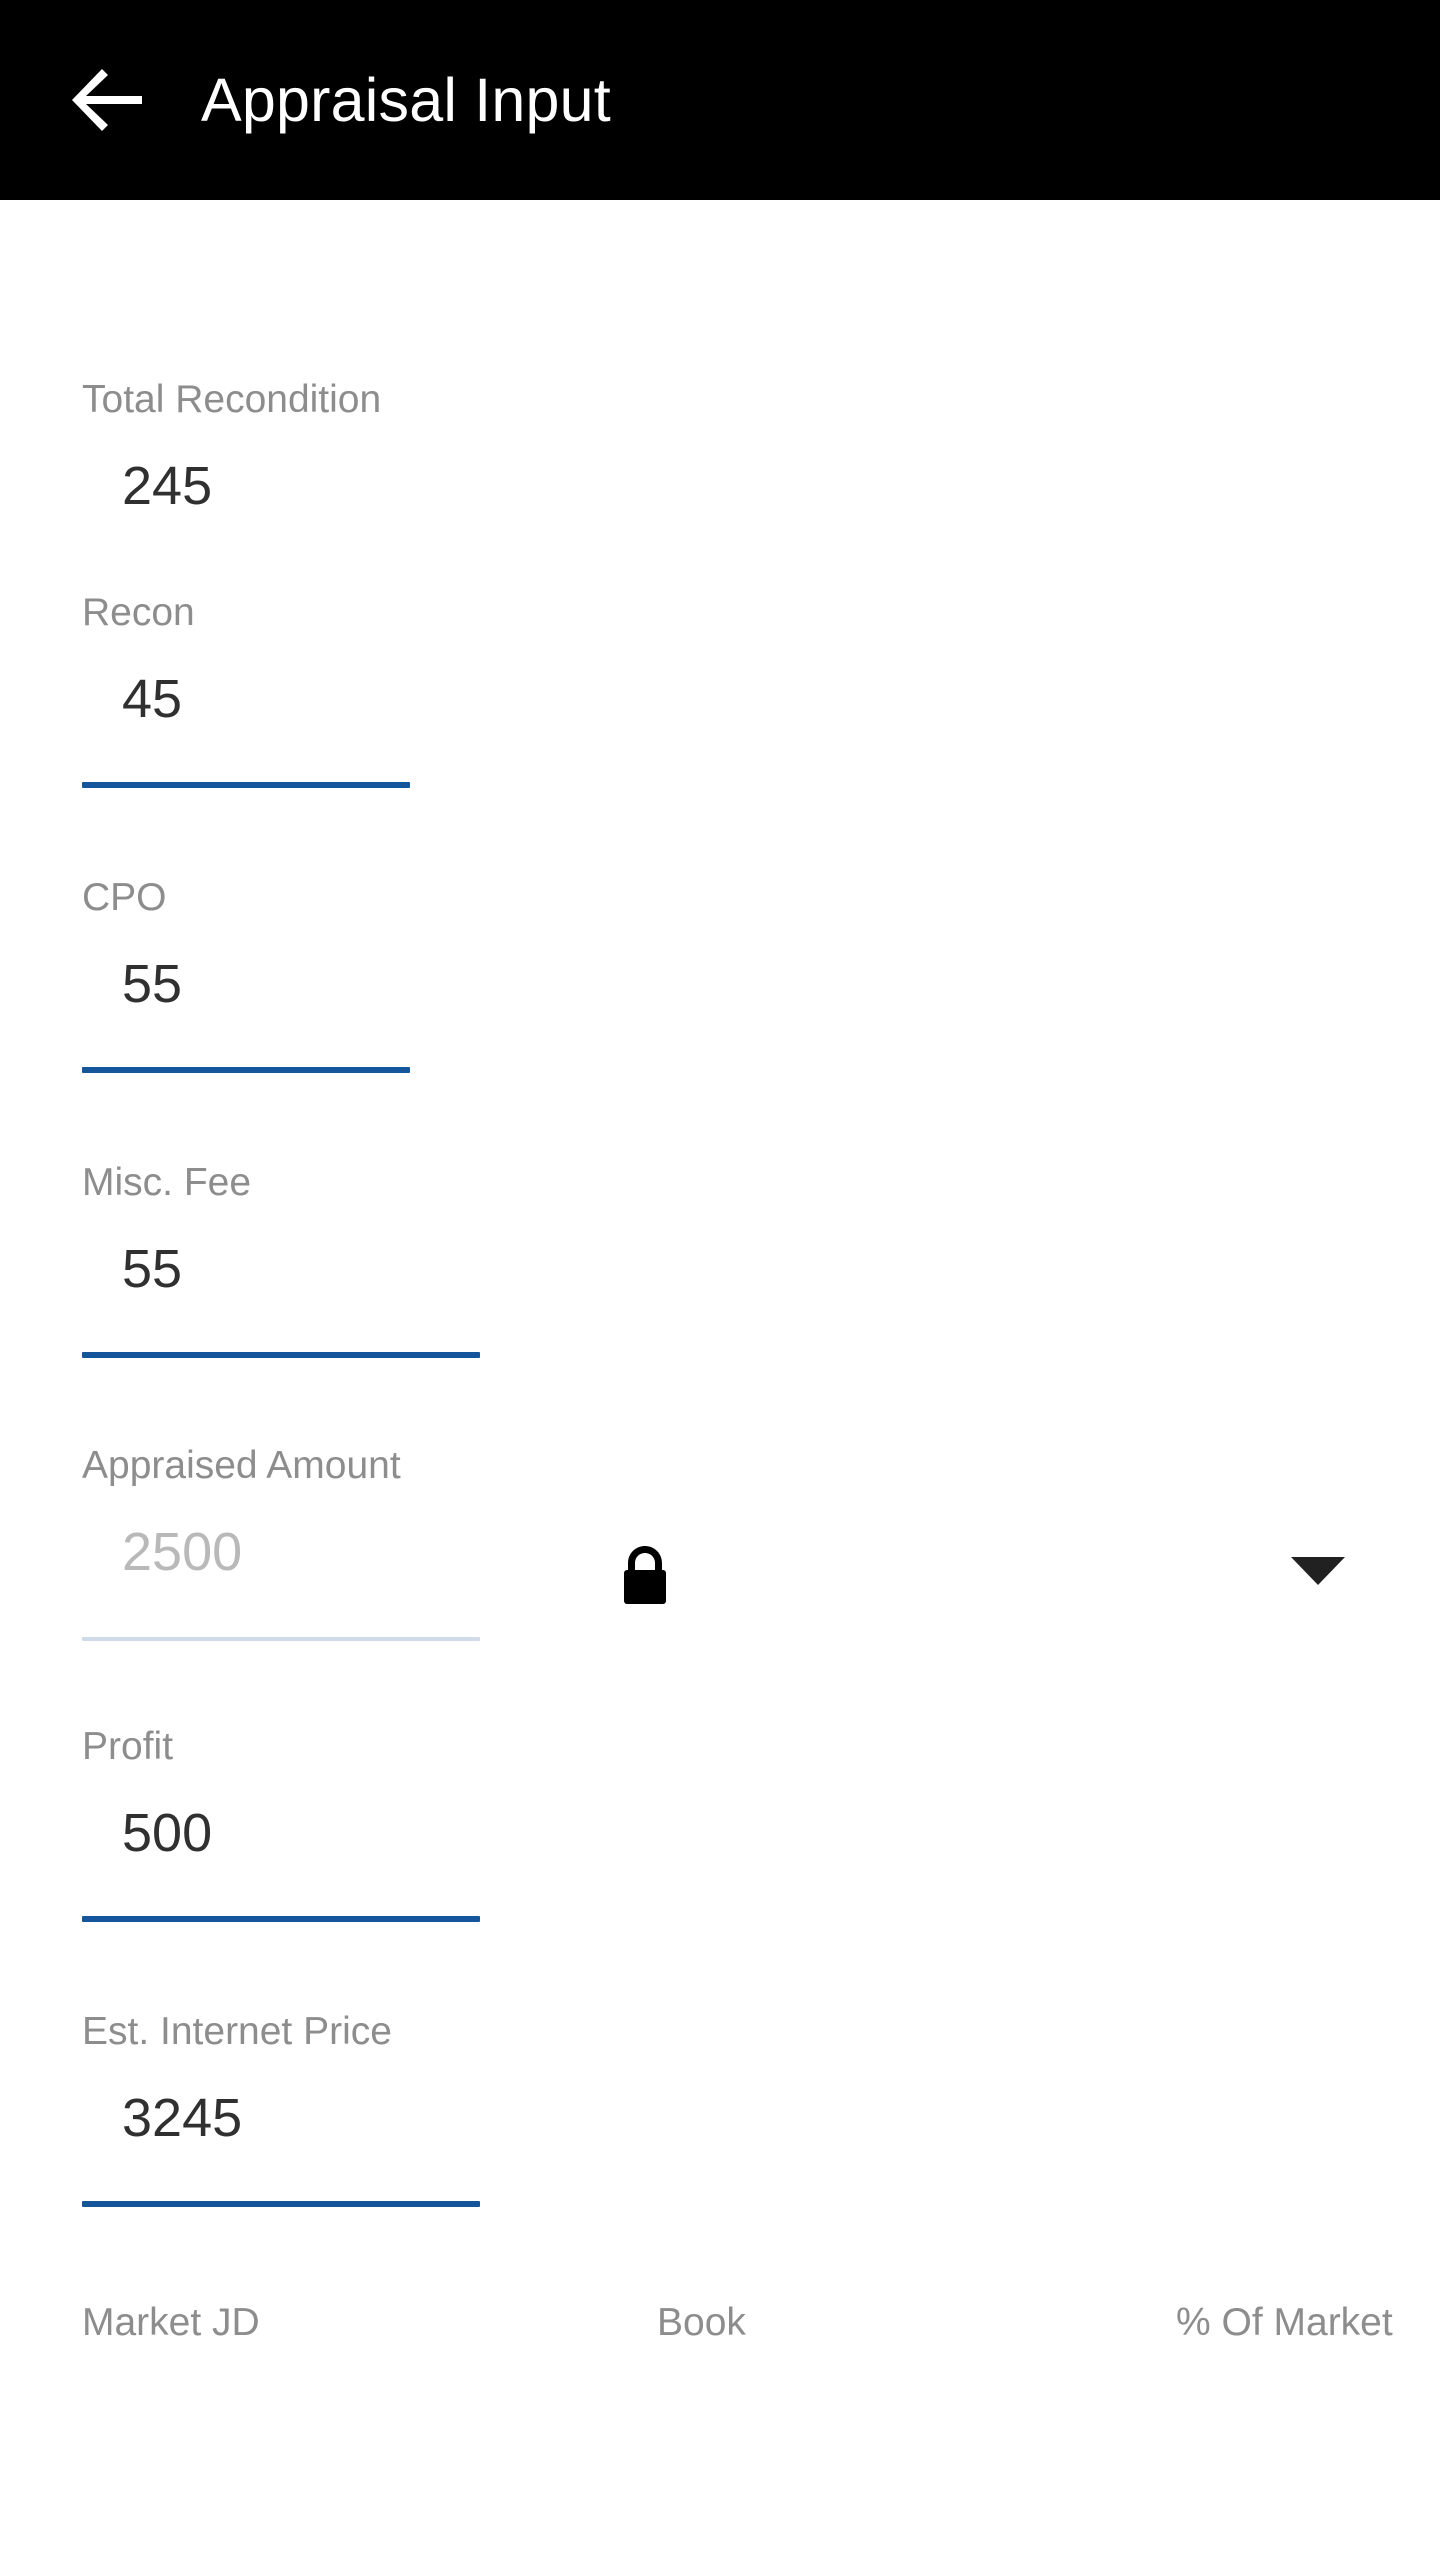 This screenshot has width=1440, height=2560. I want to click on form-row-total-recondition: Total Recondition 245, so click(720, 446).